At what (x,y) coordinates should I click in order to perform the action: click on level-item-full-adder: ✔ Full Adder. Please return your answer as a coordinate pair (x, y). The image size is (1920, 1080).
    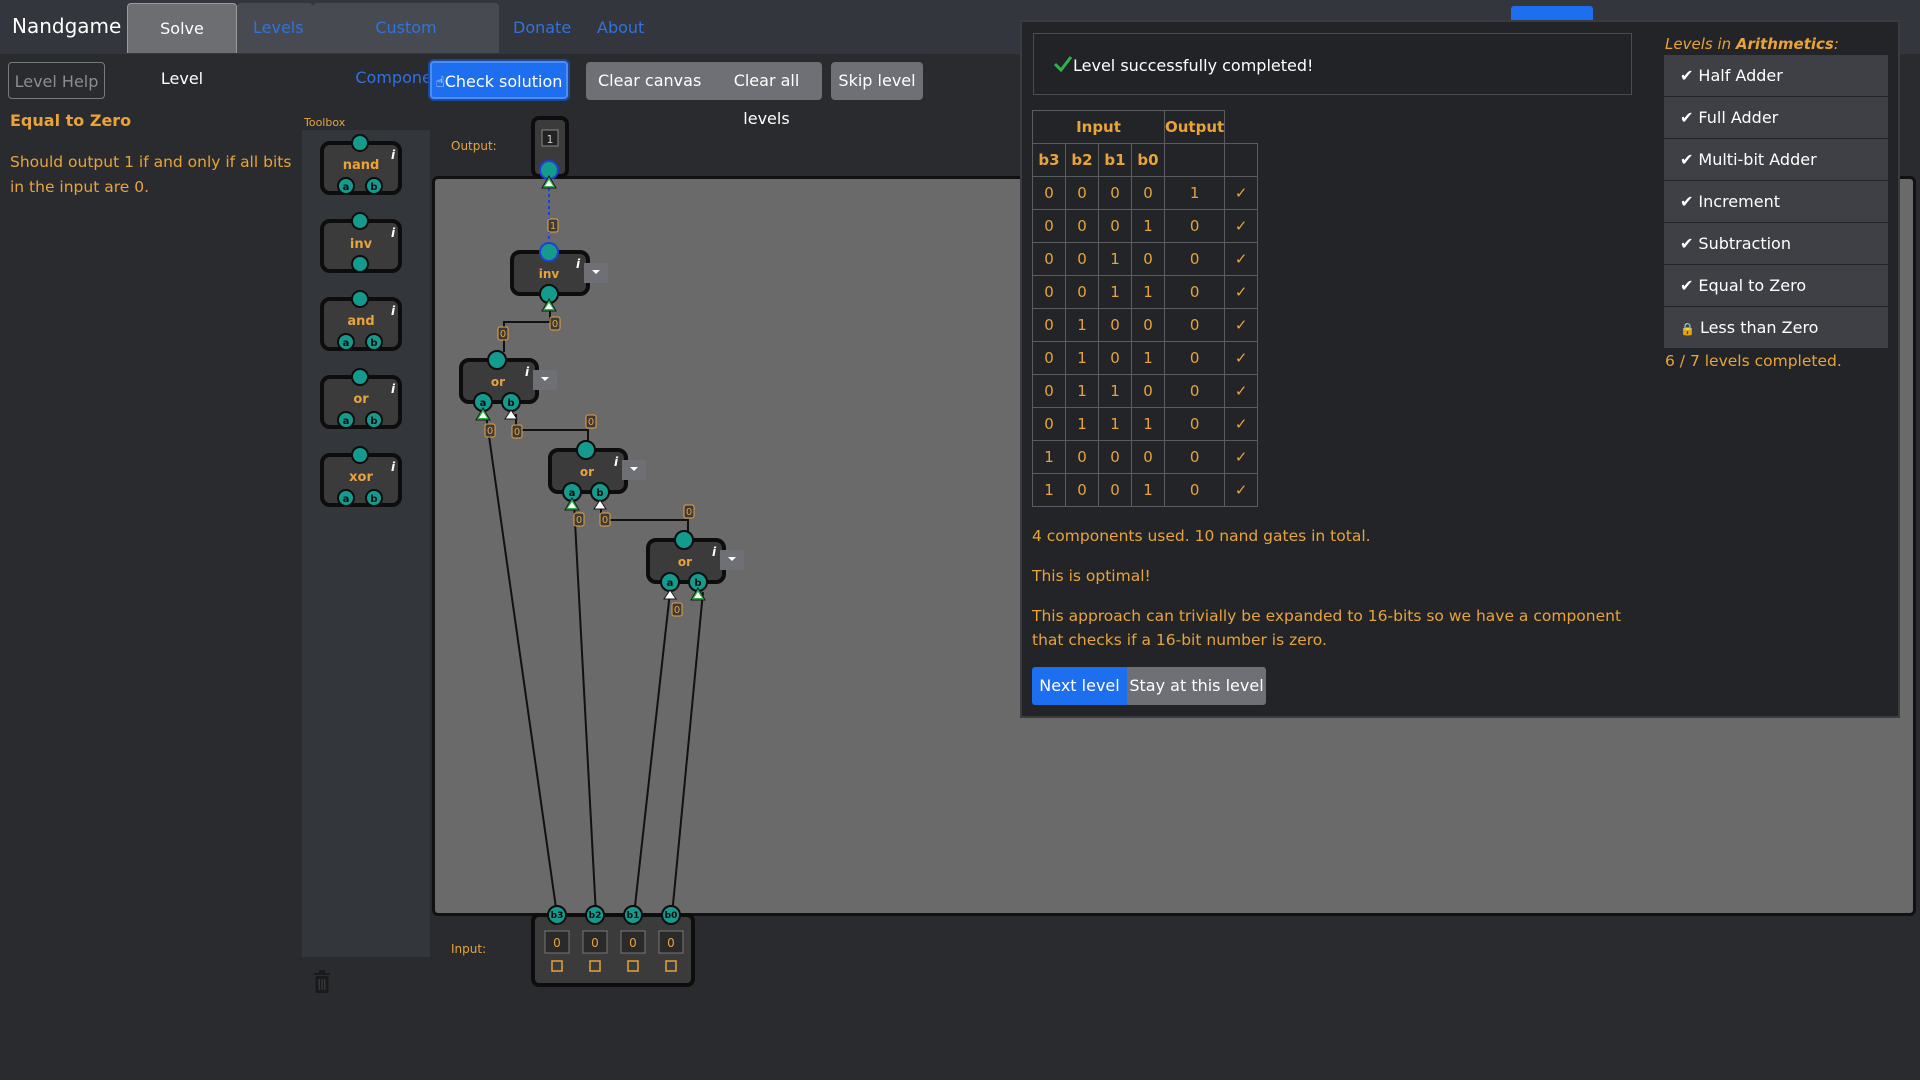
    Looking at the image, I should click on (1776, 117).